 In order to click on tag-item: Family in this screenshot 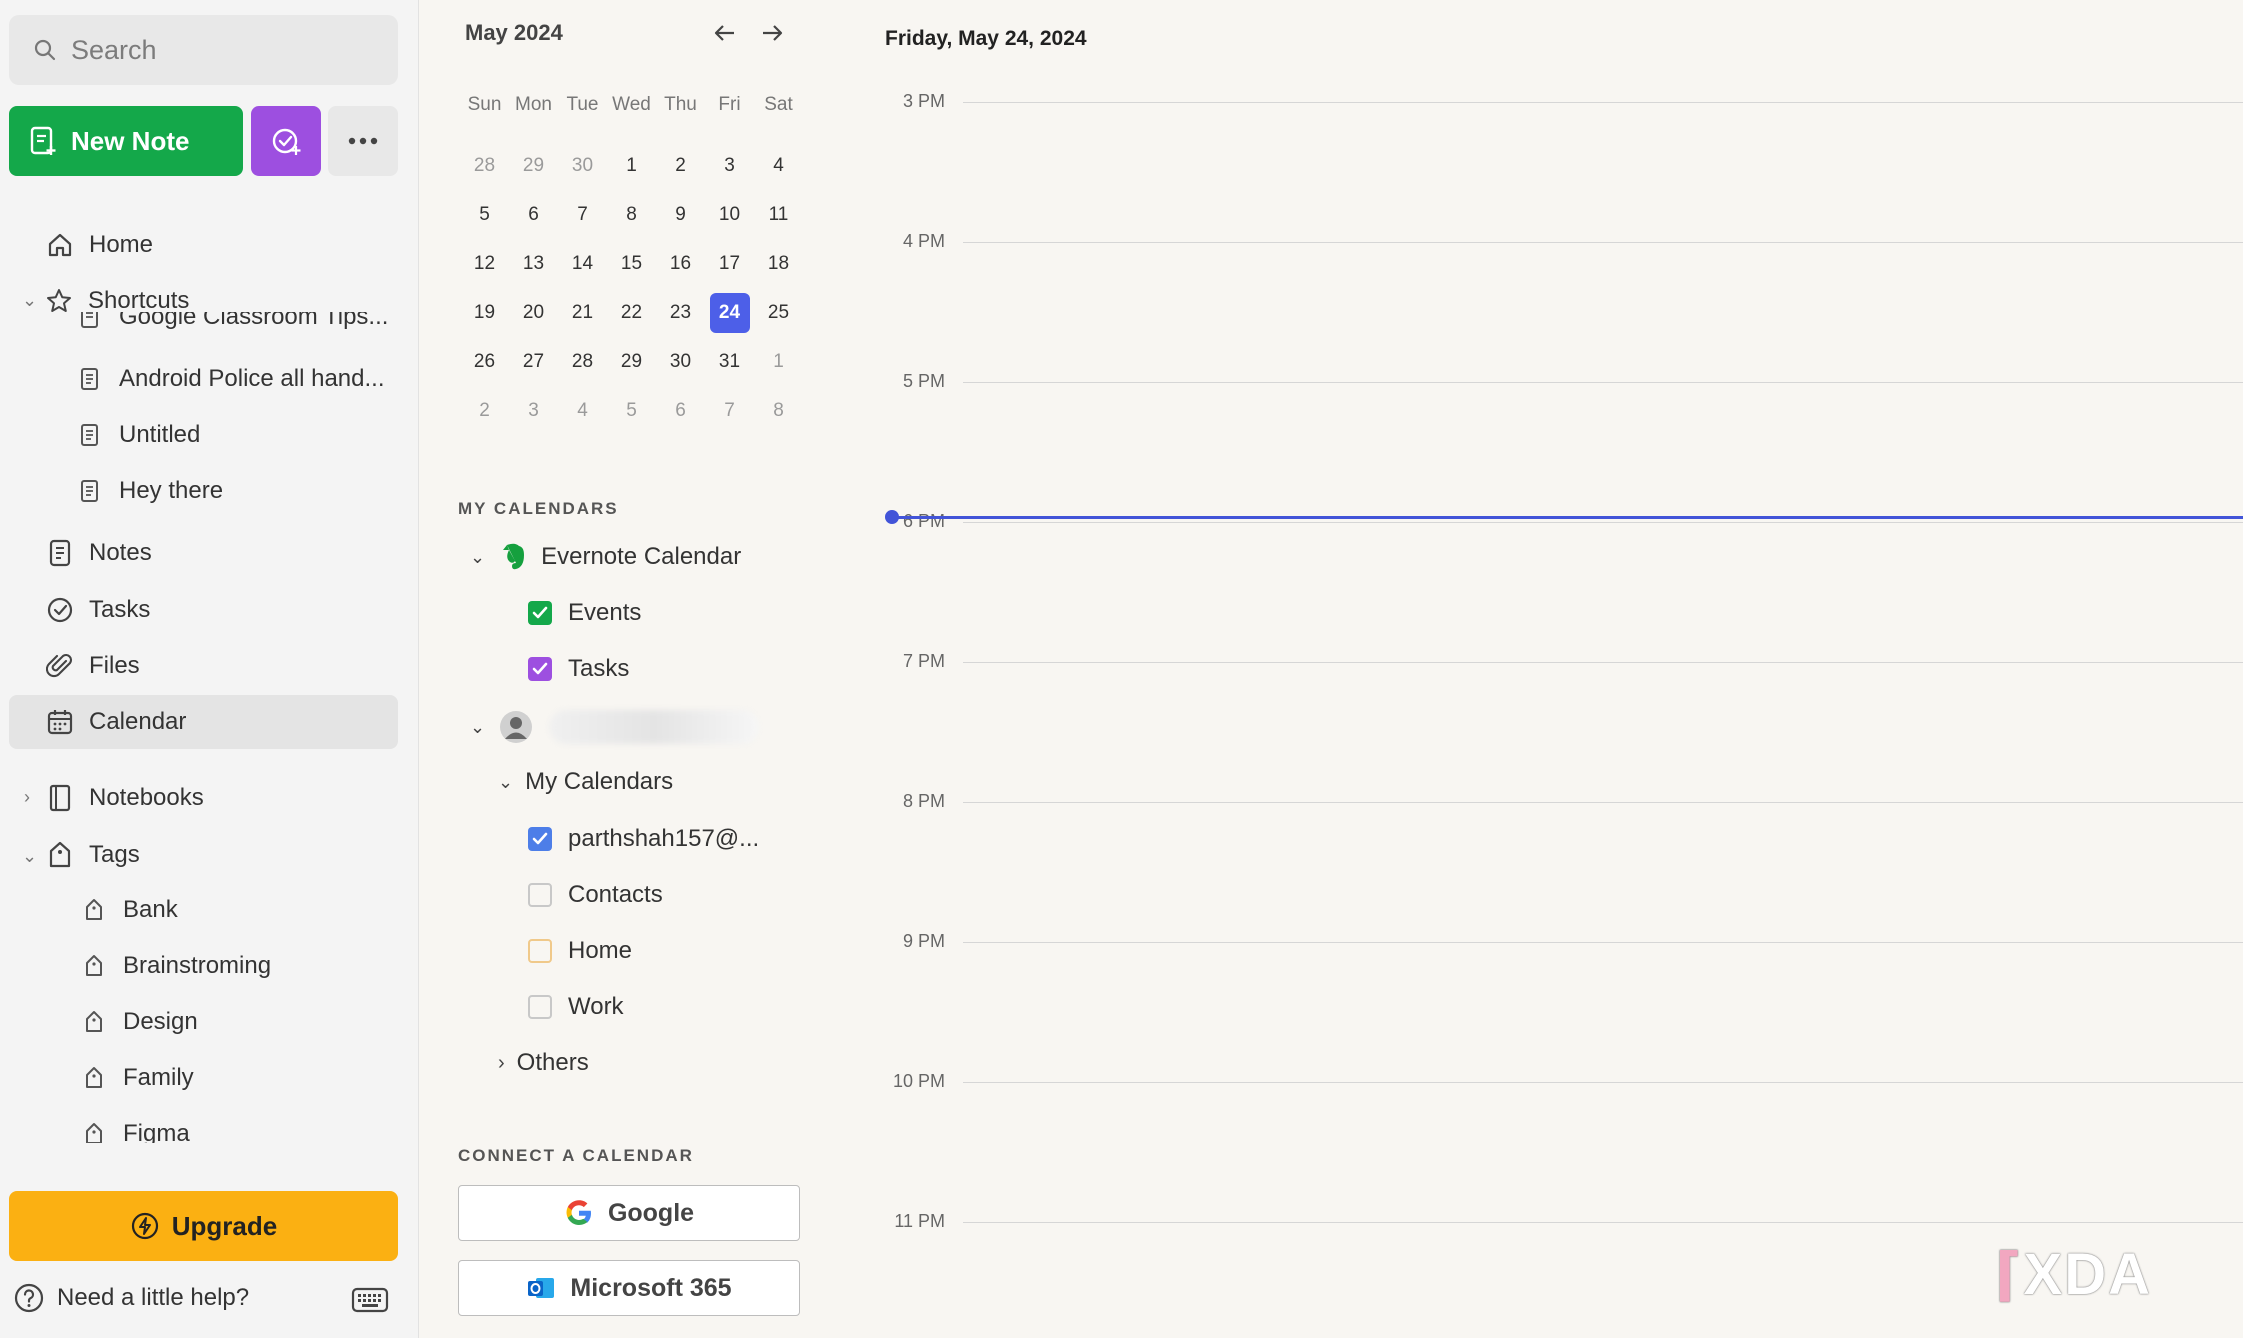, I will do `click(203, 1078)`.